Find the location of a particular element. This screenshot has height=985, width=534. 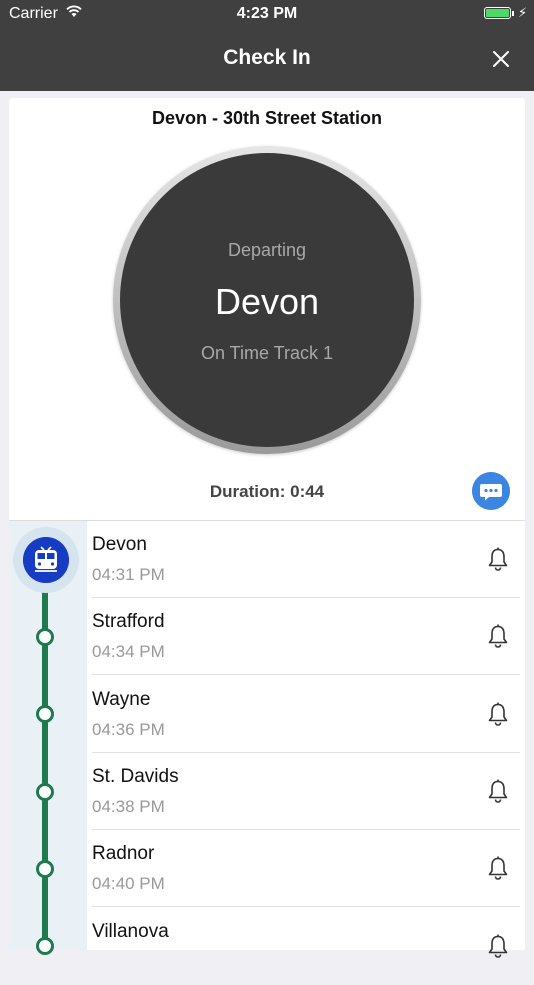

stop-row-st-davids: St. Davids 04:38 PM is located at coordinates (306, 791).